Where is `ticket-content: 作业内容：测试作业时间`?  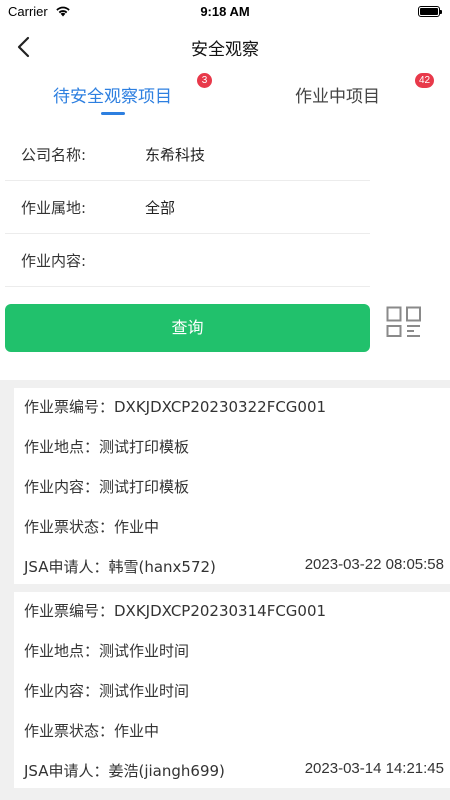
ticket-content: 作业内容：测试作业时间 is located at coordinates (107, 691).